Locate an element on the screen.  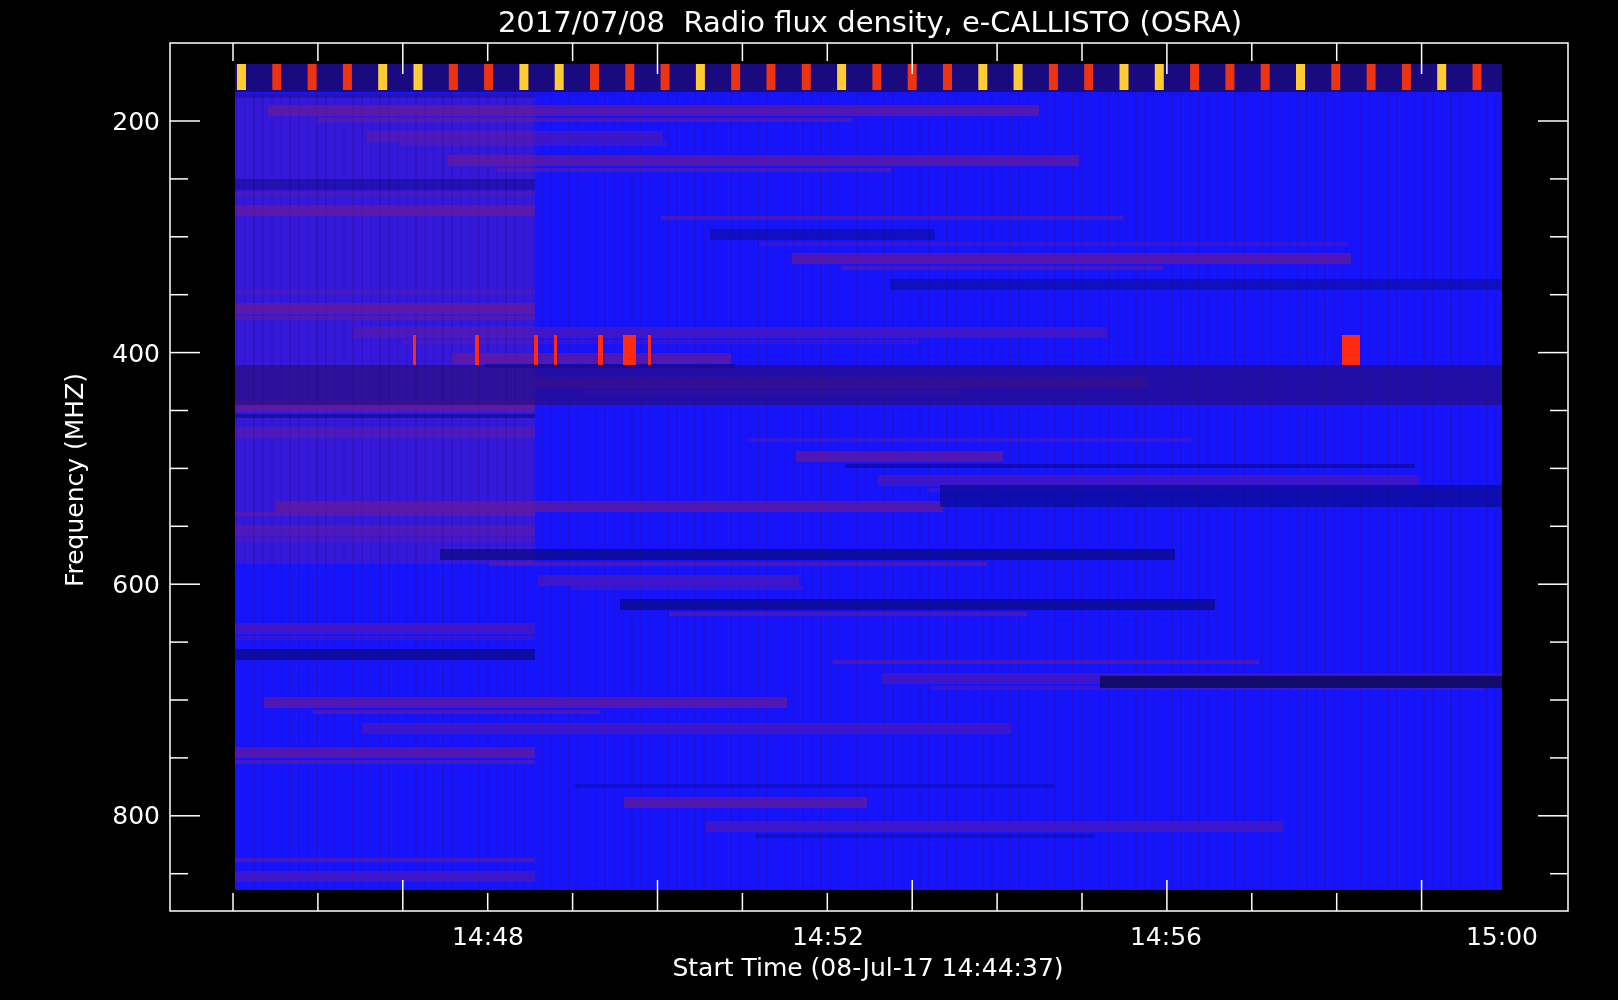
tick-label: 15:00 is located at coordinates (1502, 936).